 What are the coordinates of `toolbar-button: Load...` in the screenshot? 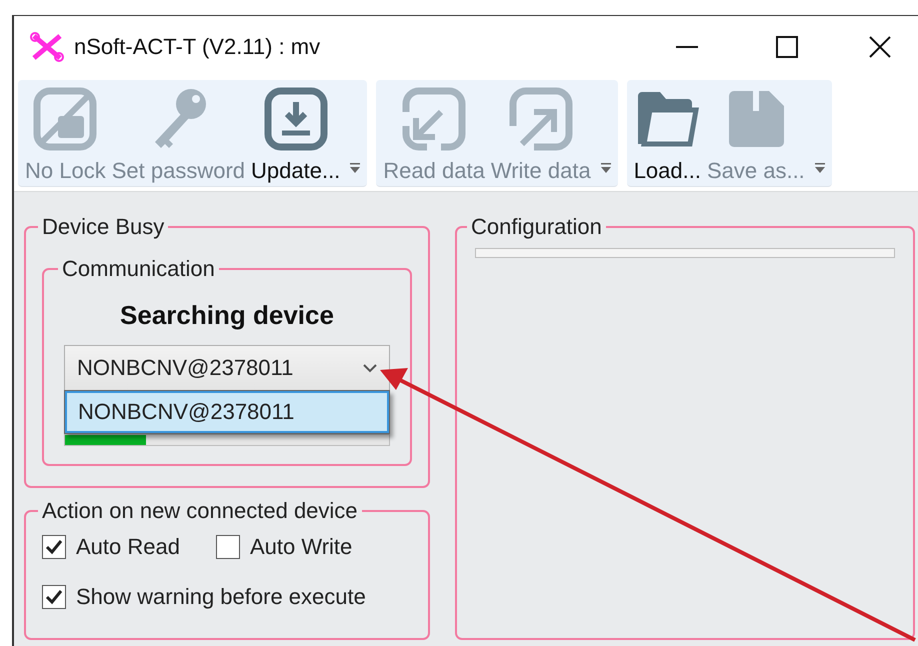 It's located at (667, 135).